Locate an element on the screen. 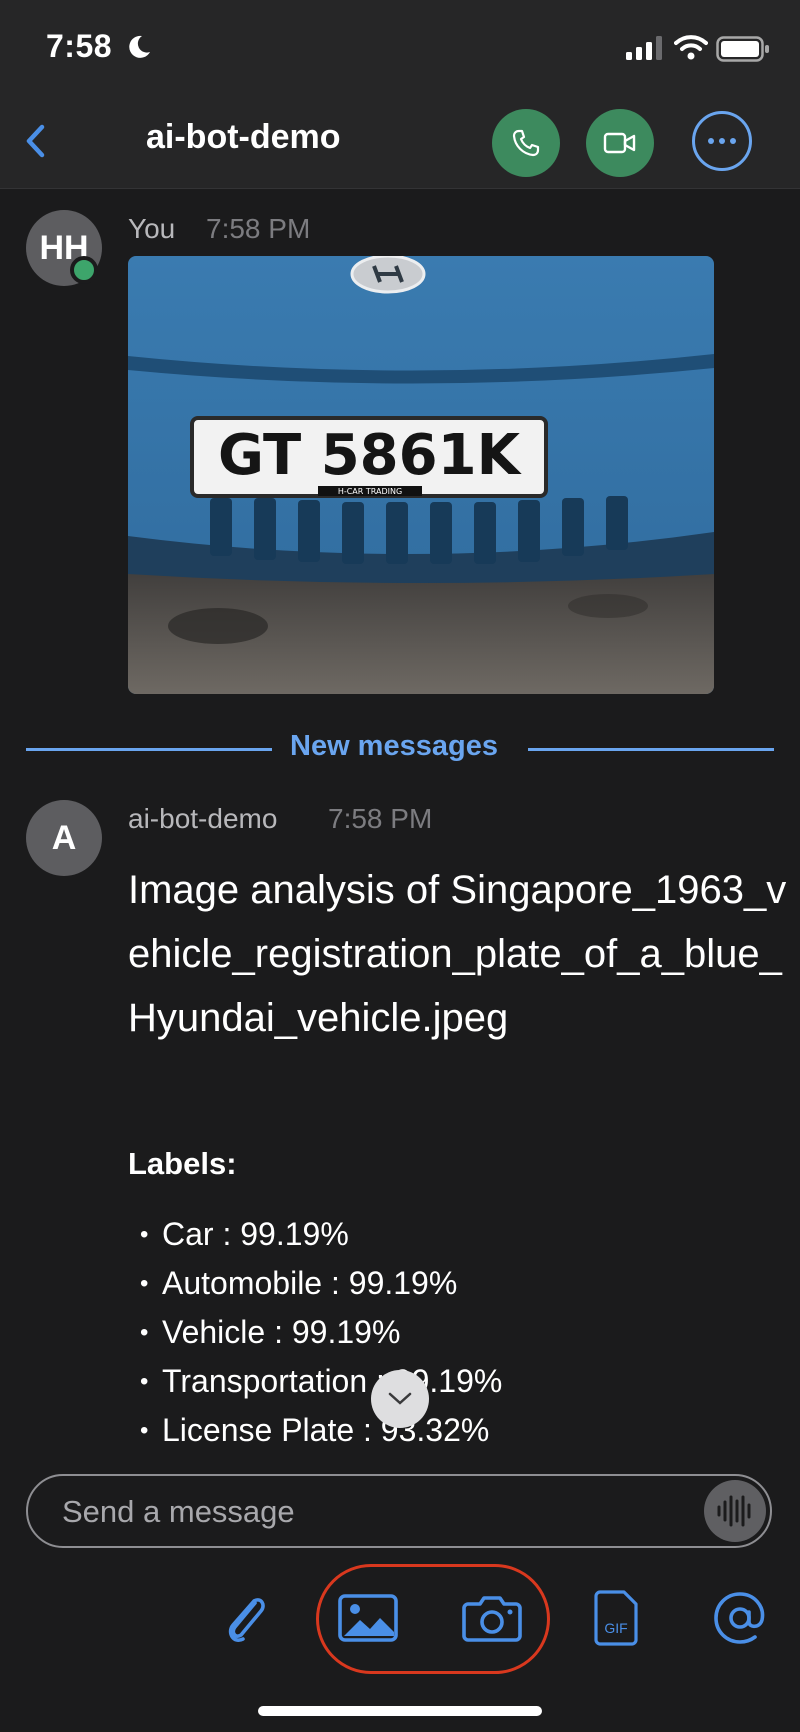 Image resolution: width=800 pixels, height=1732 pixels. chat-header: ai-bot-demo is located at coordinates (400, 142).